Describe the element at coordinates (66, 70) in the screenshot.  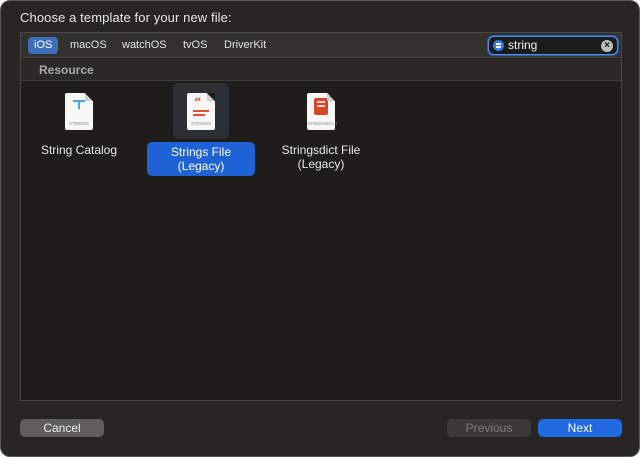
I see `section-label: Resource` at that location.